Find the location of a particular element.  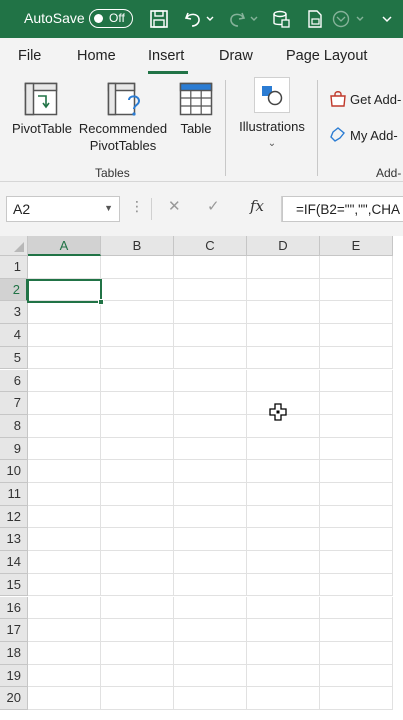

cell-c2 is located at coordinates (210, 290).